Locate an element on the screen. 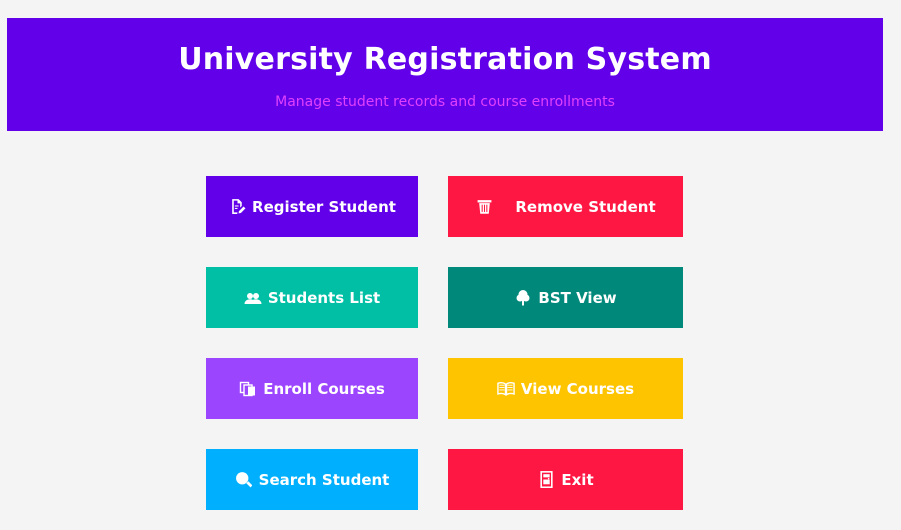  page-title: University Registration System is located at coordinates (445, 59).